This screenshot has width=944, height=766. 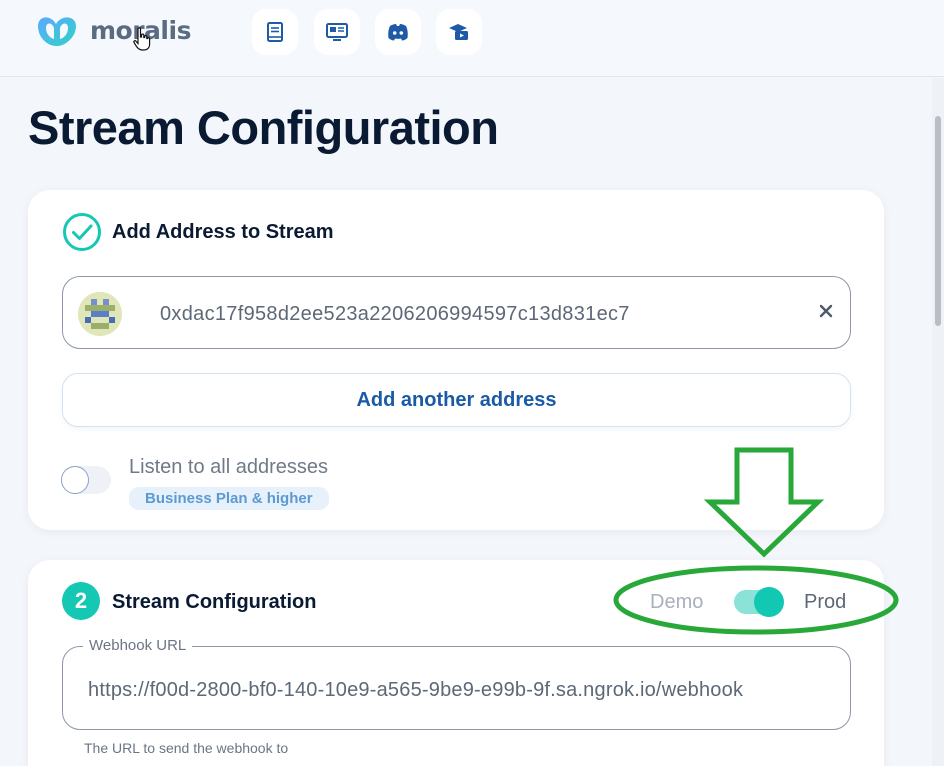 What do you see at coordinates (57, 31) in the screenshot?
I see `moralis-logo-icon` at bounding box center [57, 31].